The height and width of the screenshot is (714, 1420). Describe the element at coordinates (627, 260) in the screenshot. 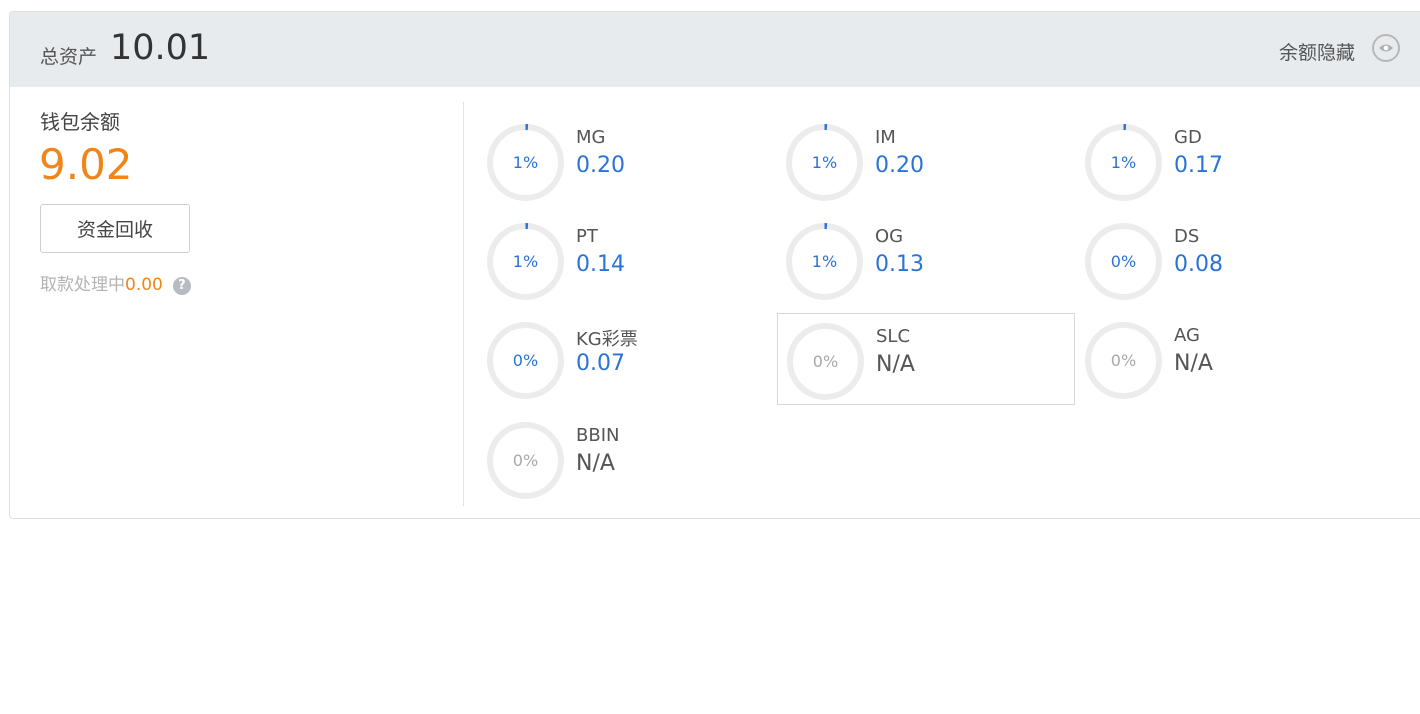

I see `platform-item: 1% PT 0.14` at that location.